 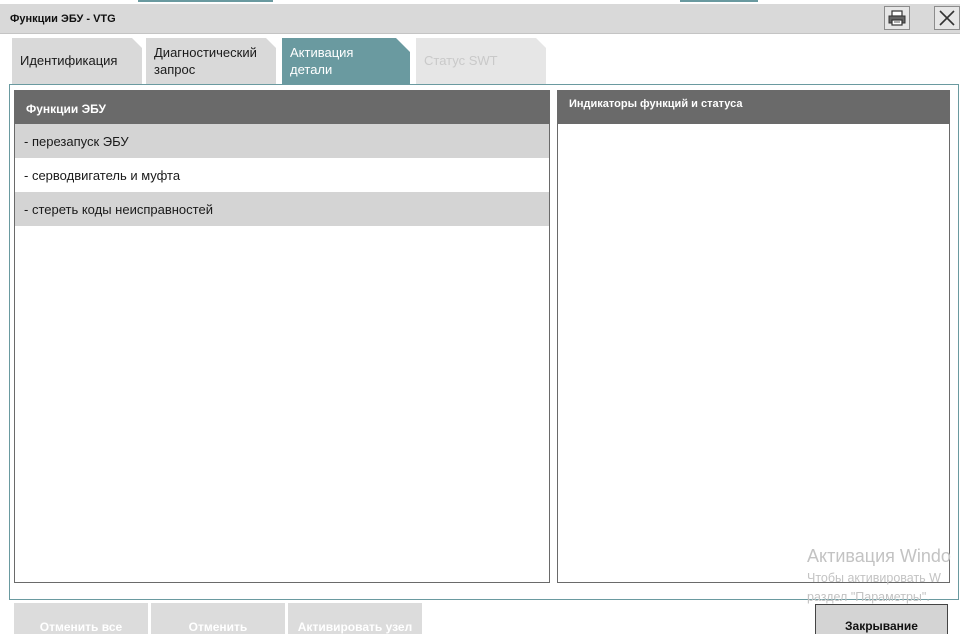 What do you see at coordinates (881, 619) in the screenshot?
I see `close-button: Закрывание` at bounding box center [881, 619].